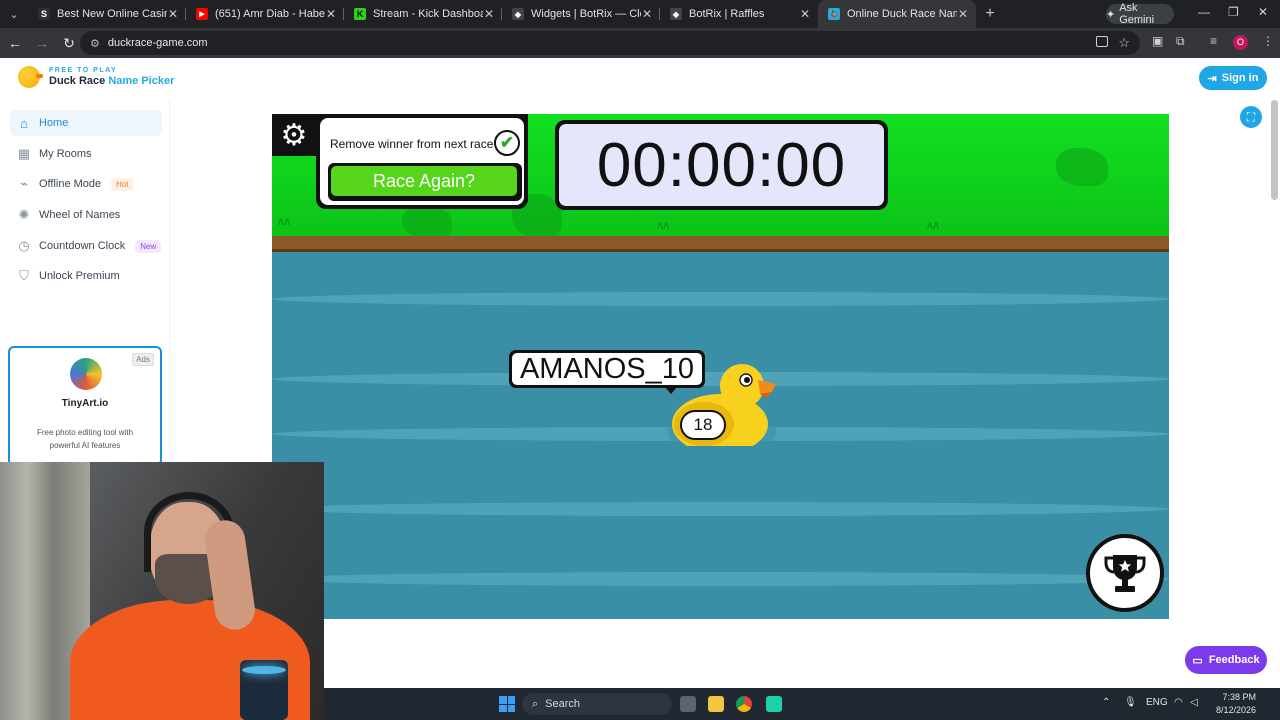 The height and width of the screenshot is (720, 1280). I want to click on sidebar-item-label: Offline Mode, so click(70, 184).